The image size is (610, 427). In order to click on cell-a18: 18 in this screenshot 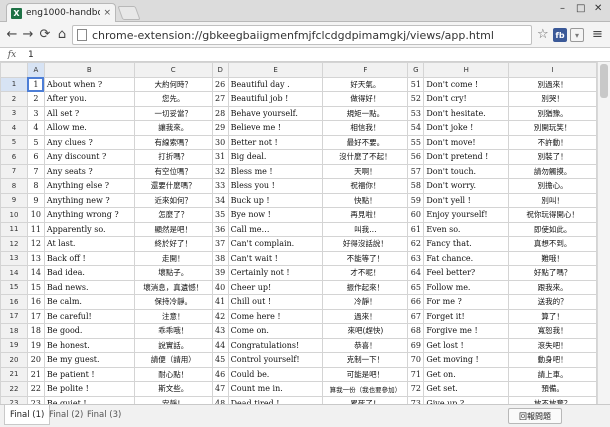, I will do `click(35, 331)`.